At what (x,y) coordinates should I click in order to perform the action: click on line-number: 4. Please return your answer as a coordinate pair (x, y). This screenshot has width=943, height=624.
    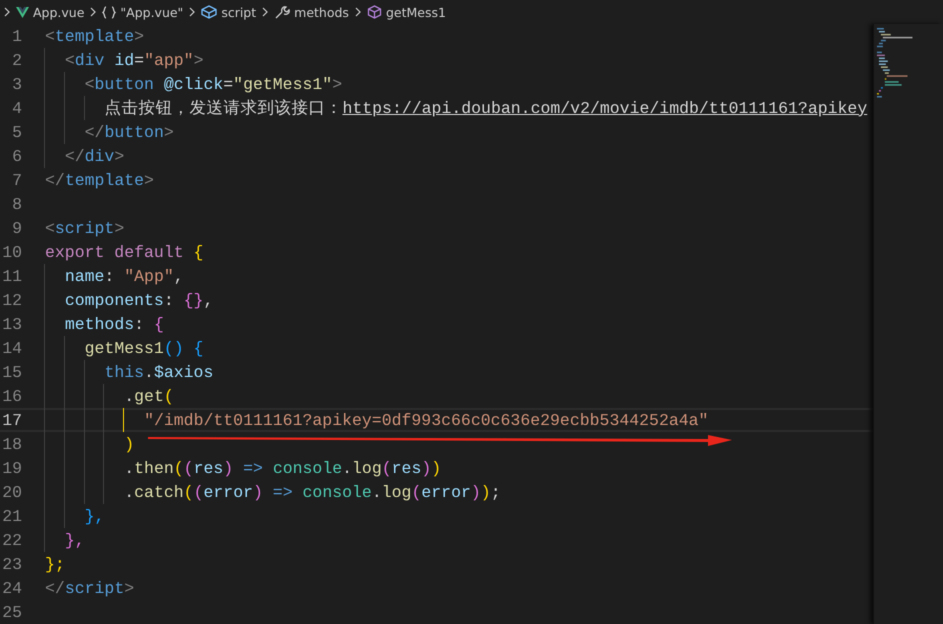
    Looking at the image, I should click on (16, 108).